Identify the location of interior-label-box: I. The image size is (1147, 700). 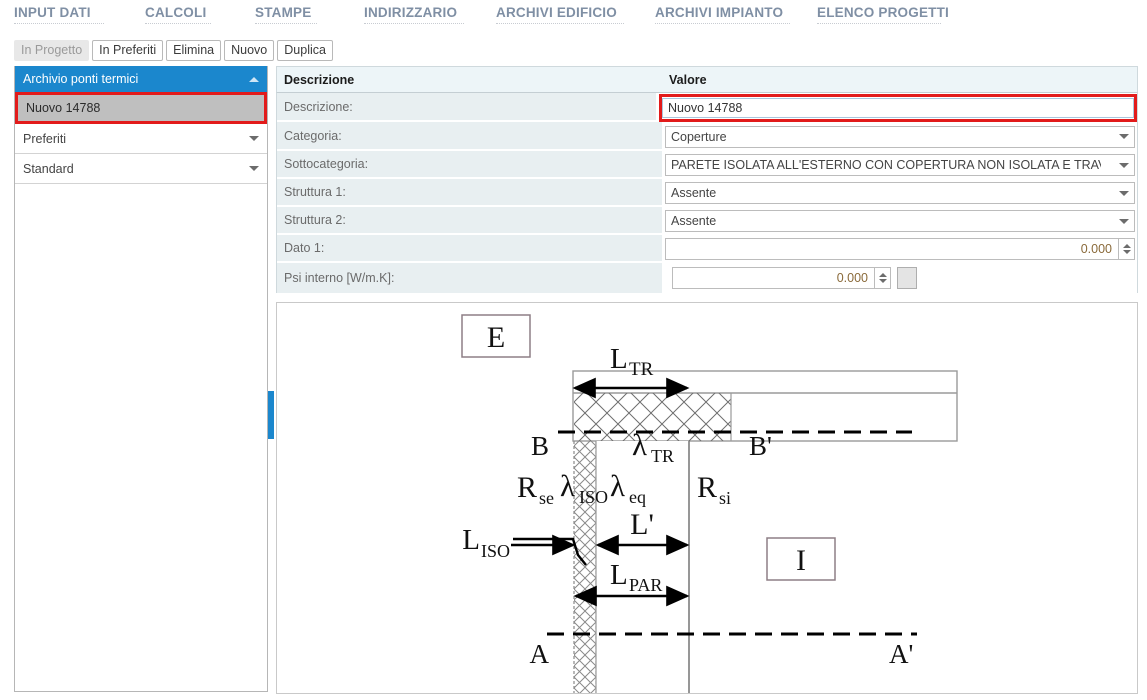
(801, 559).